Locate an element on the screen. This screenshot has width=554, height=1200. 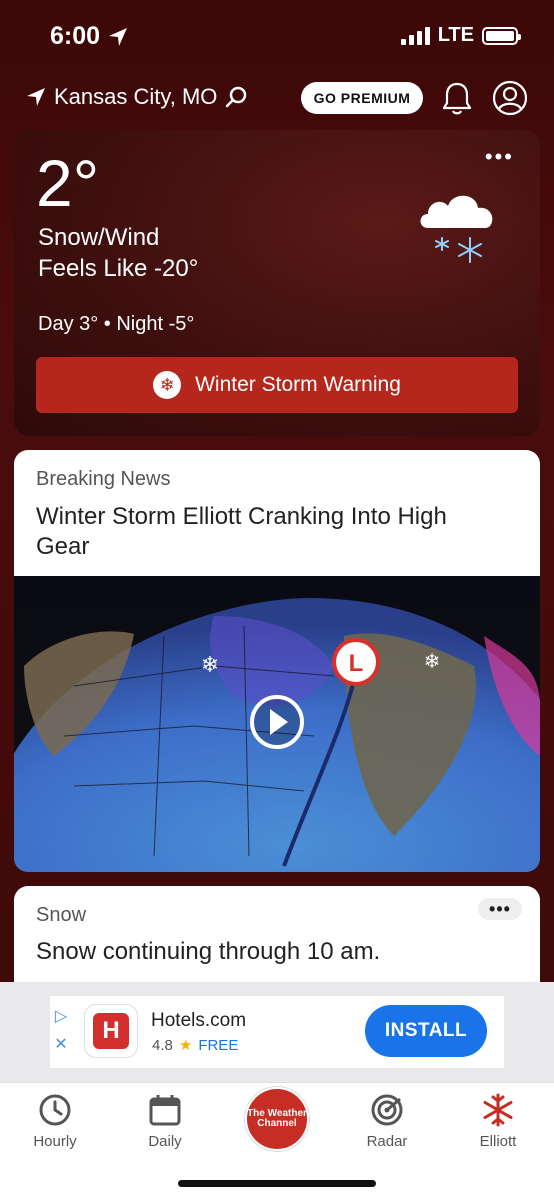
snowflake-icon: ❄ is located at coordinates (167, 385).